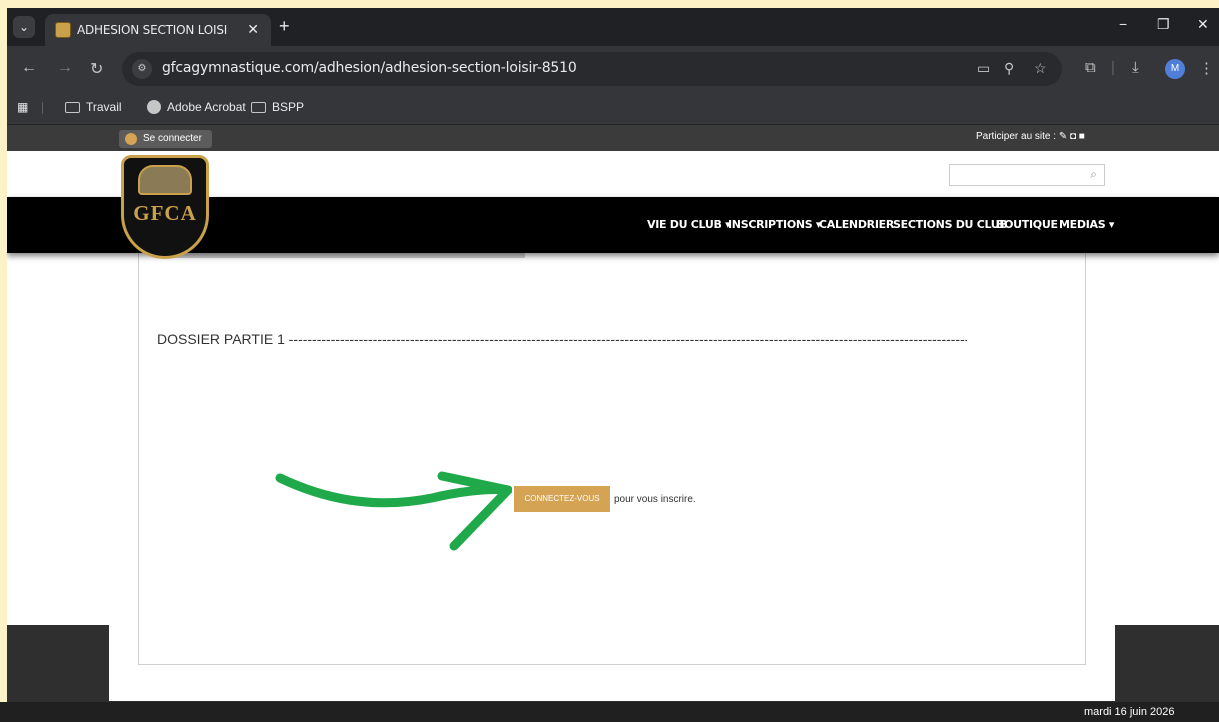 The height and width of the screenshot is (722, 1219). Describe the element at coordinates (613, 138) in the screenshot. I see `admin-bar: Se connecter Participer au site : ✎ ◘ ■` at that location.